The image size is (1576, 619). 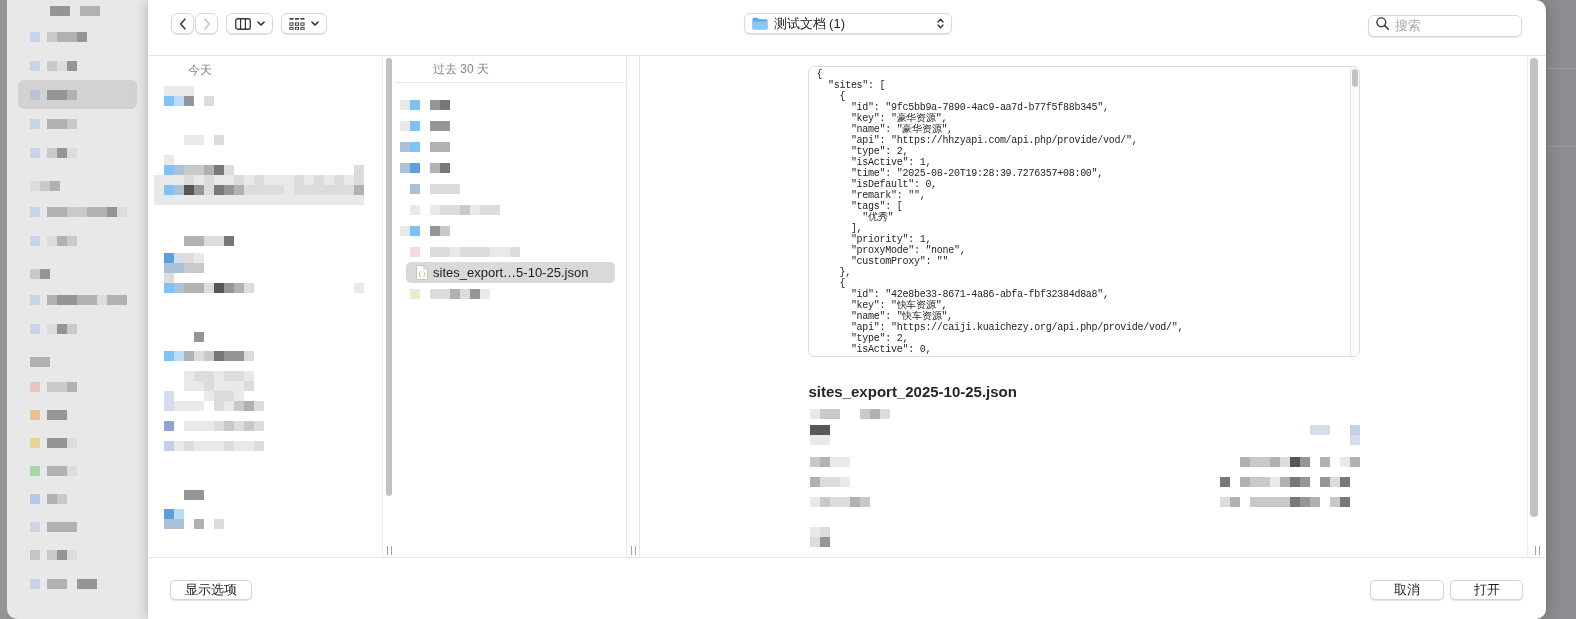 What do you see at coordinates (211, 590) in the screenshot?
I see `show-options-button: 显示选项` at bounding box center [211, 590].